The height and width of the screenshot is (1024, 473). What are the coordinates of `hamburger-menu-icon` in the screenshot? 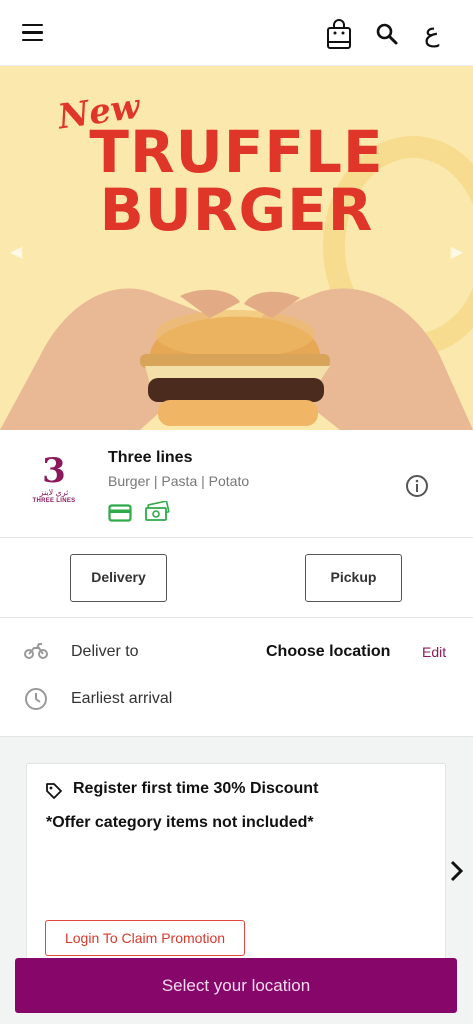 It's located at (36, 36).